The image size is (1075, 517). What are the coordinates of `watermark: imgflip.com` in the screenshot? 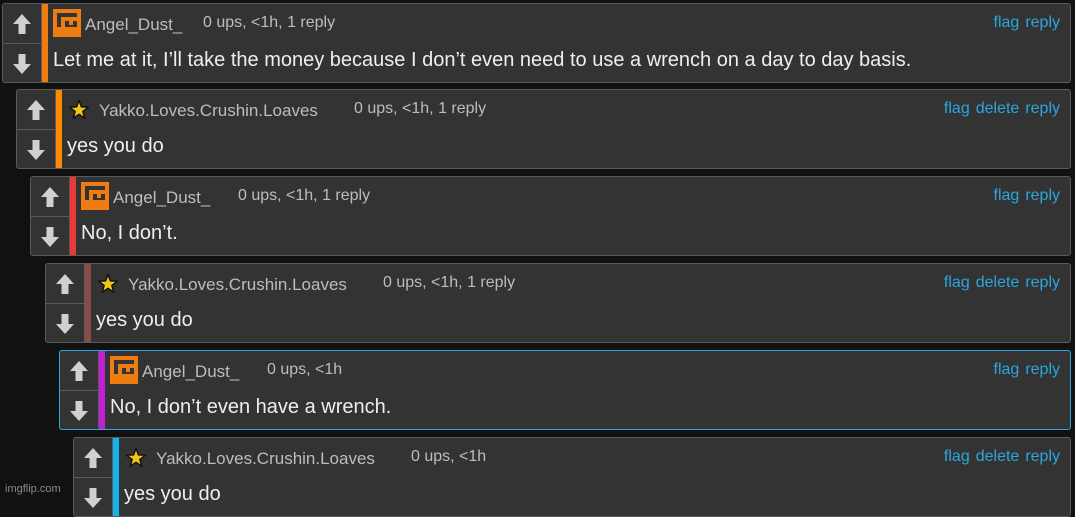 It's located at (33, 489).